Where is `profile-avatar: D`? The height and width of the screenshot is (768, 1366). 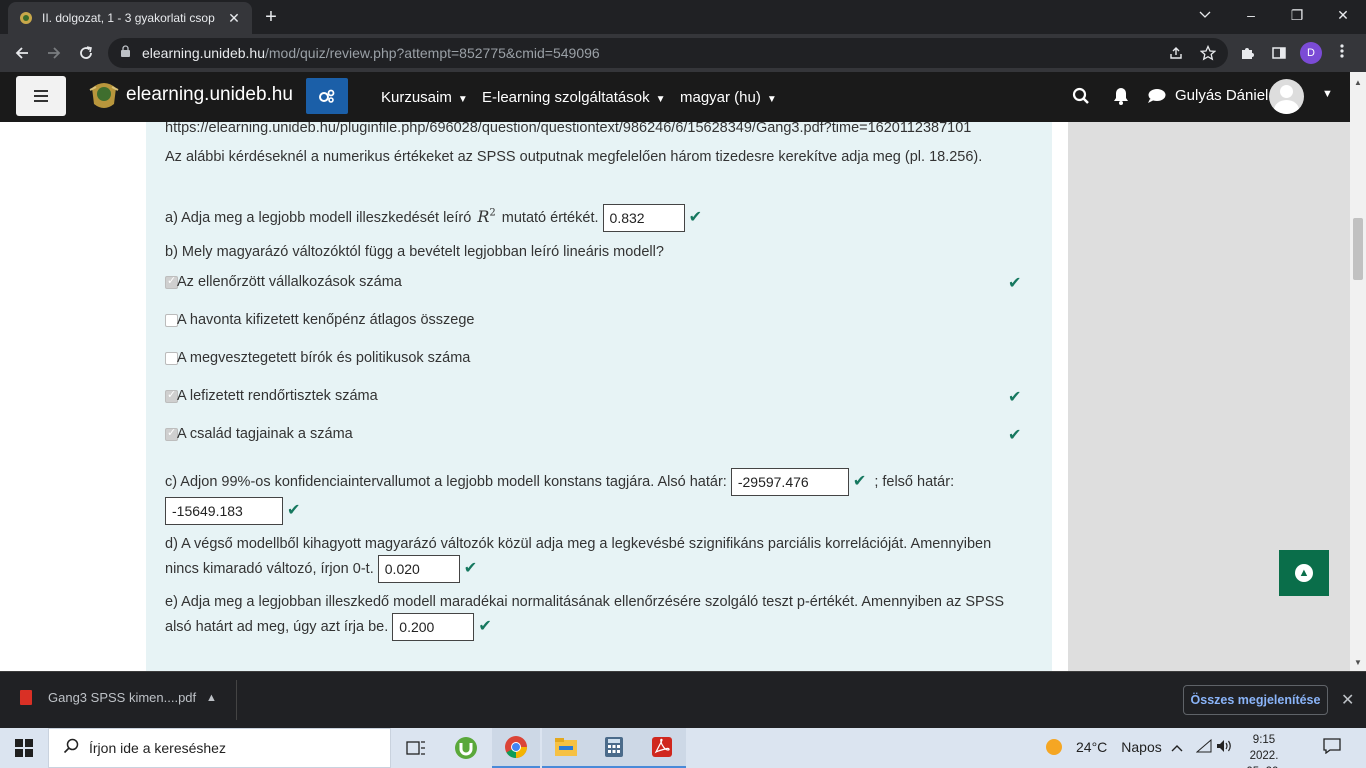 profile-avatar: D is located at coordinates (1311, 53).